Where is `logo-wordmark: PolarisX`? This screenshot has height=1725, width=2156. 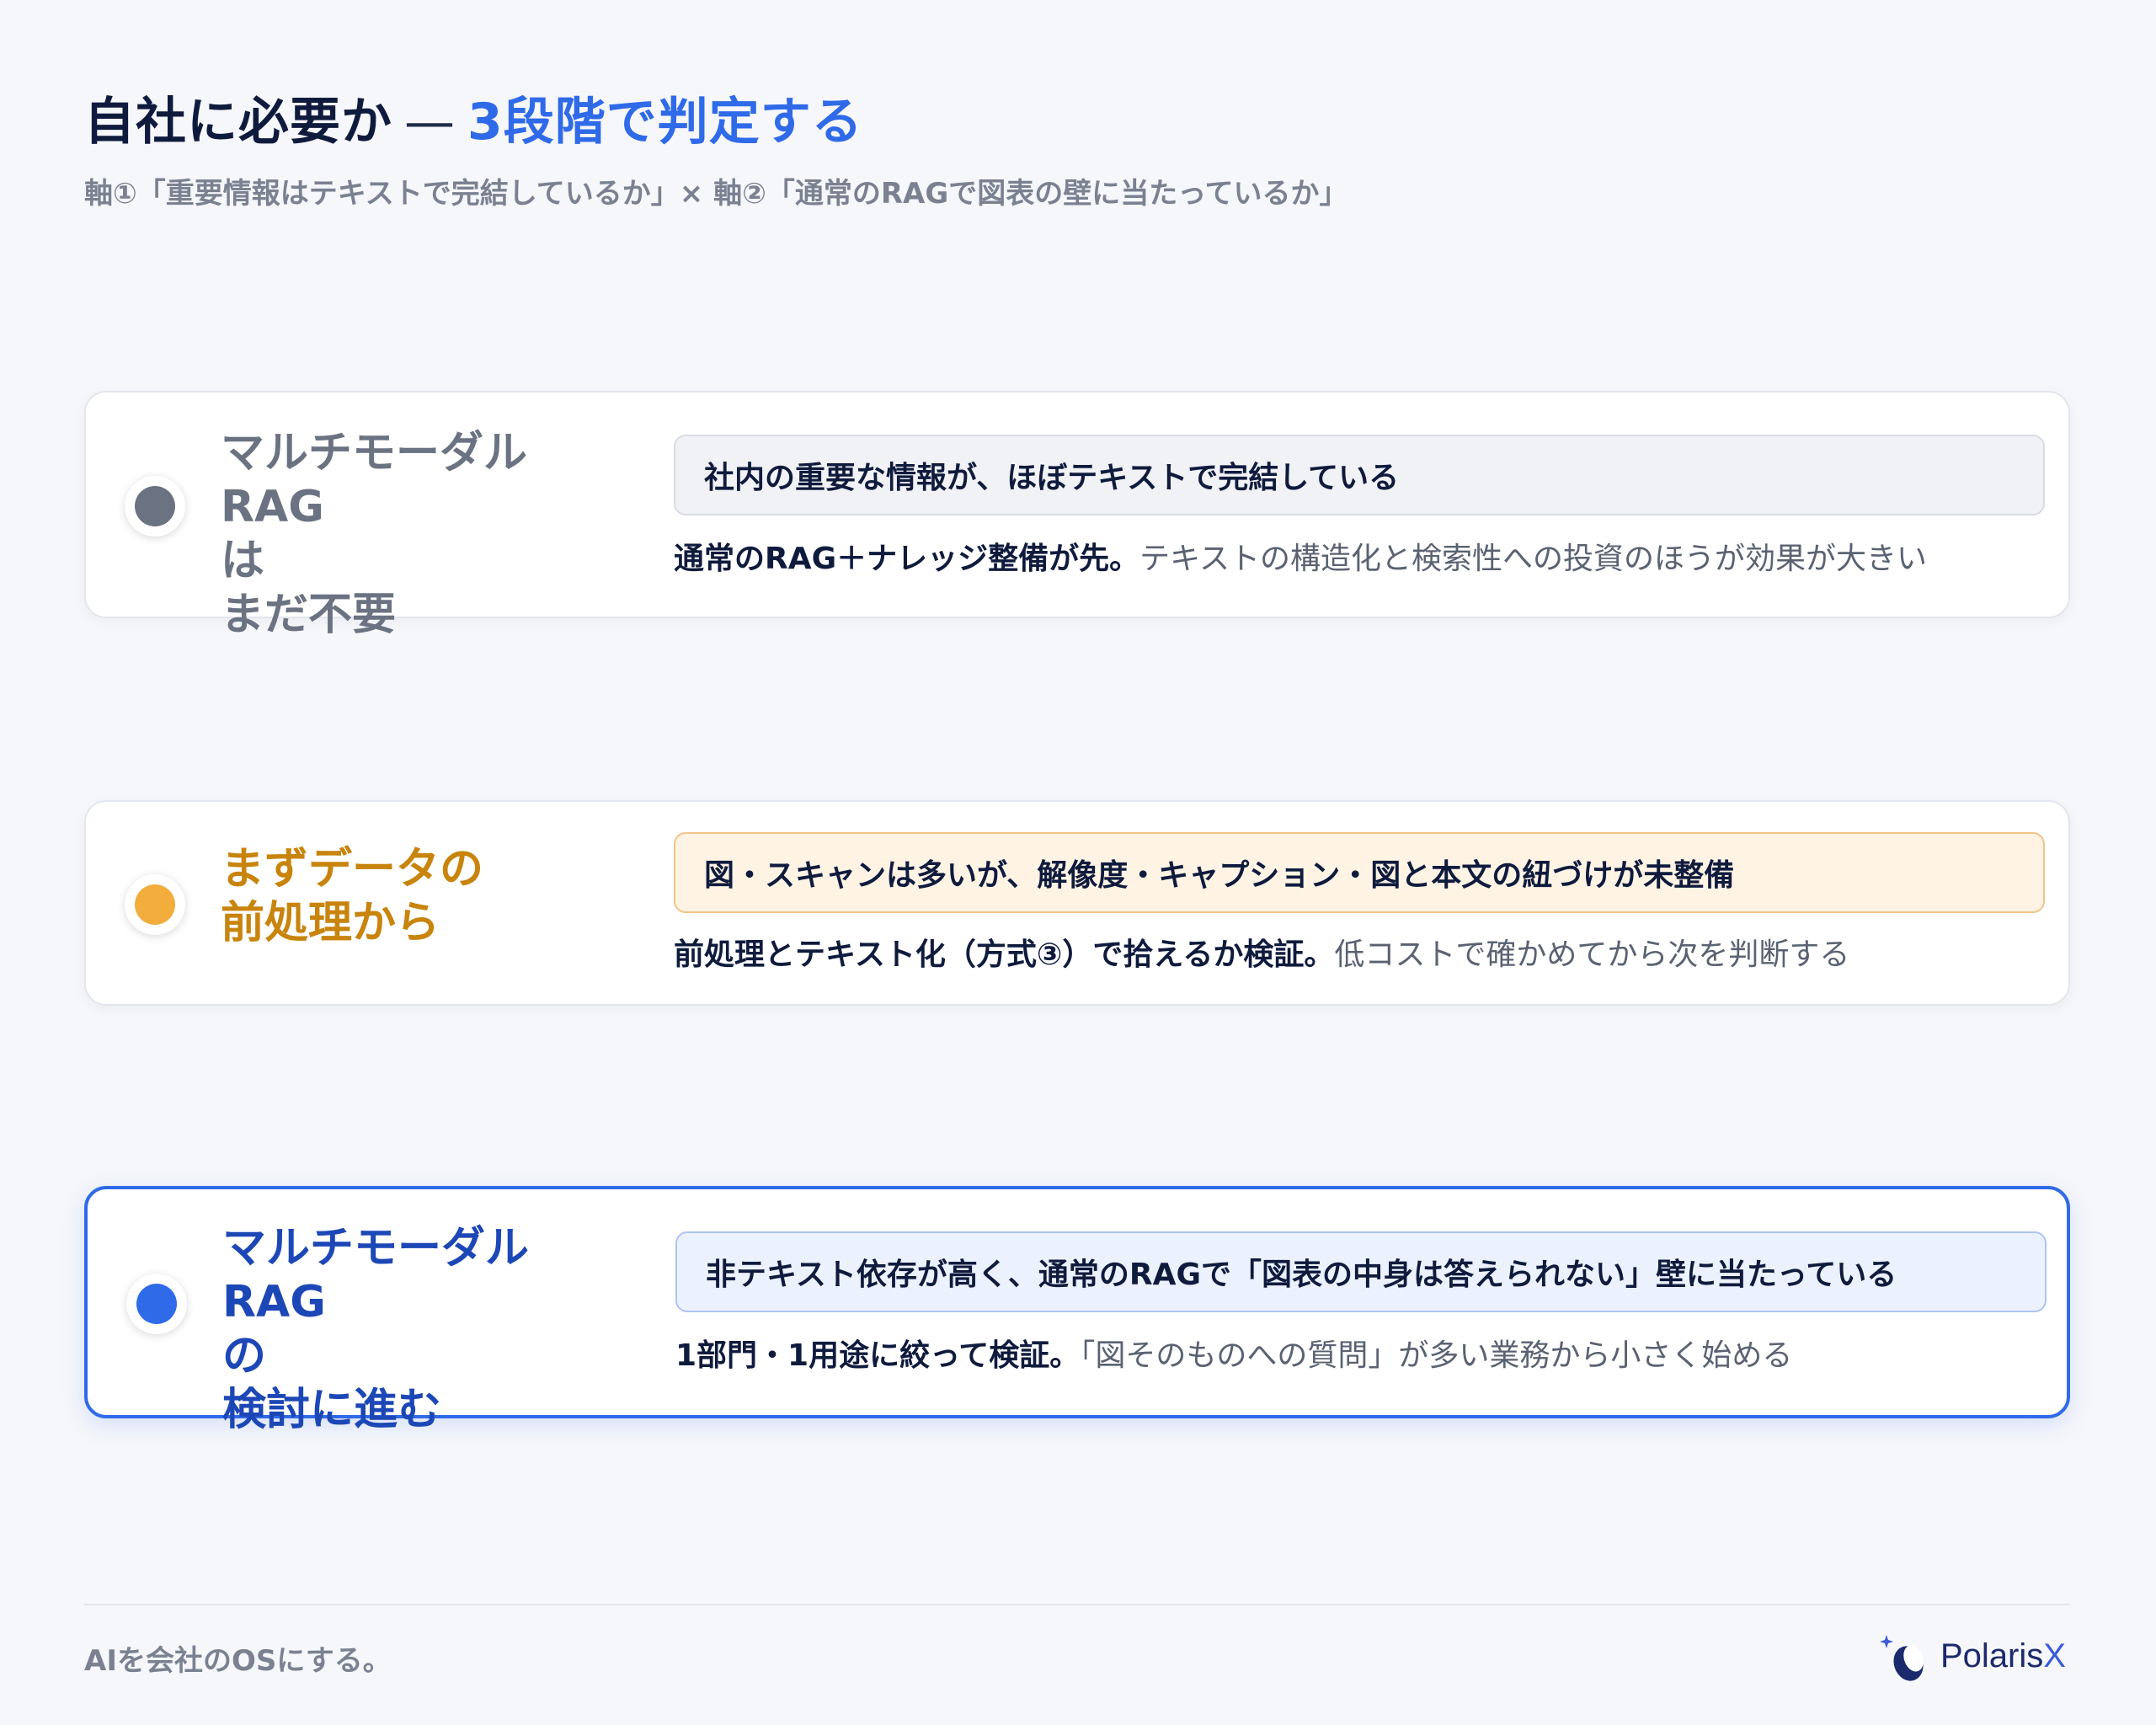 logo-wordmark: PolarisX is located at coordinates (2003, 1656).